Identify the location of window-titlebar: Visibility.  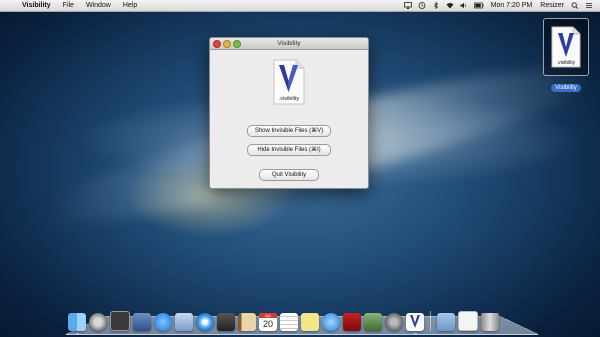
(289, 44).